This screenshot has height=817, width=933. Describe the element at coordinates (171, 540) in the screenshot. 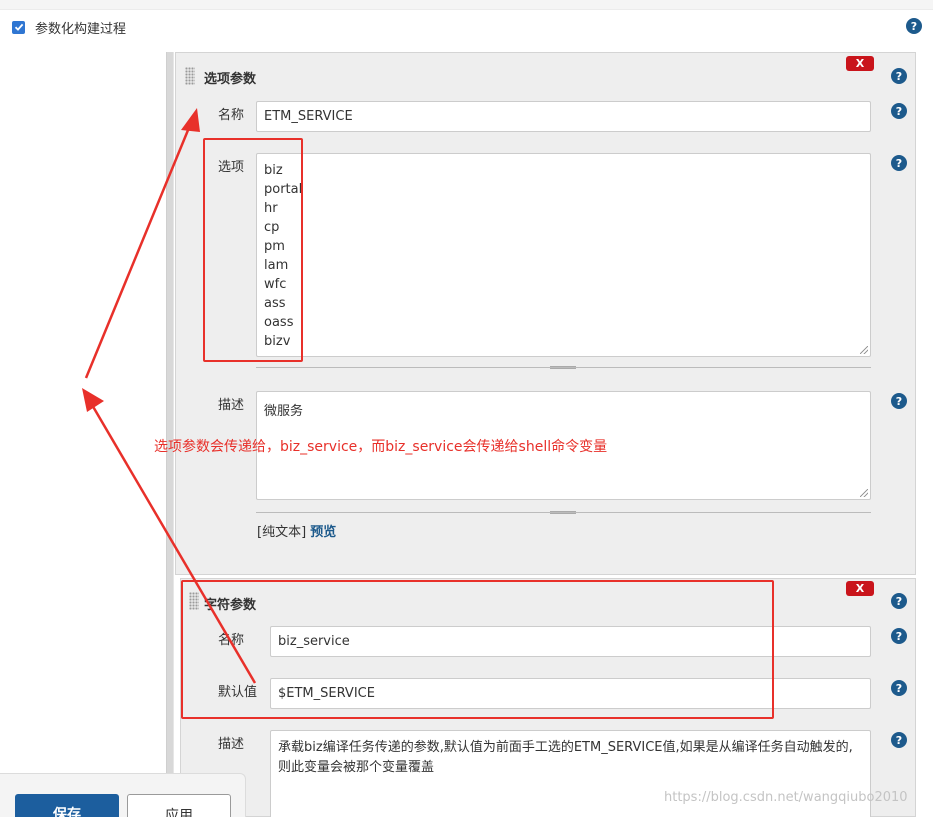

I see `annotation-arrow-lower` at that location.